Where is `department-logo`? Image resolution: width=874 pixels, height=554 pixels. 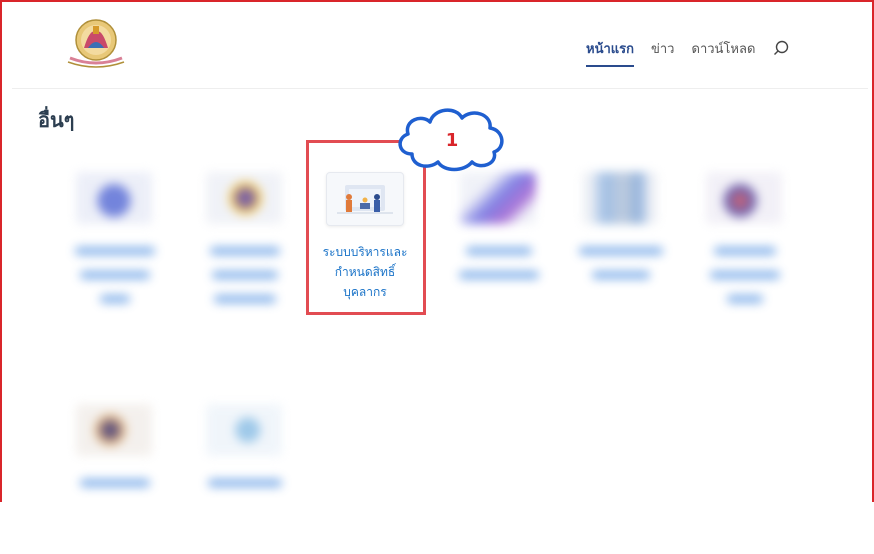 department-logo is located at coordinates (96, 45).